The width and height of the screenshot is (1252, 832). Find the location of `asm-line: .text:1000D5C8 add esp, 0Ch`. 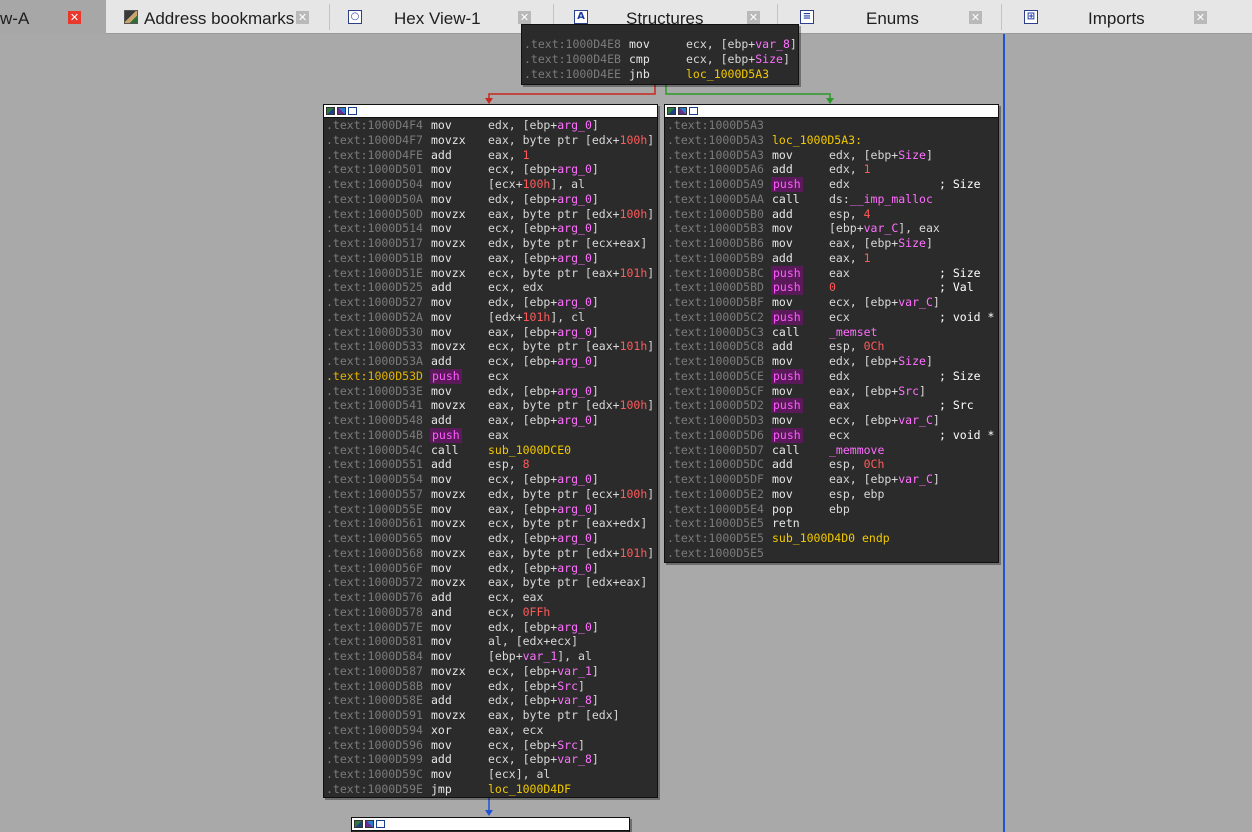

asm-line: .text:1000D5C8 add esp, 0Ch is located at coordinates (832, 346).